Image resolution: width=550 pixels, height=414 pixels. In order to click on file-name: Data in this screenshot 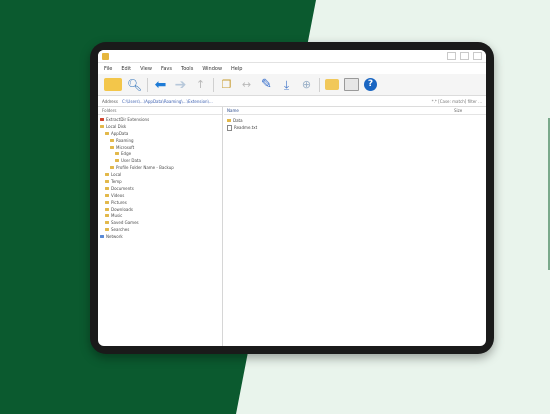, I will do `click(238, 120)`.